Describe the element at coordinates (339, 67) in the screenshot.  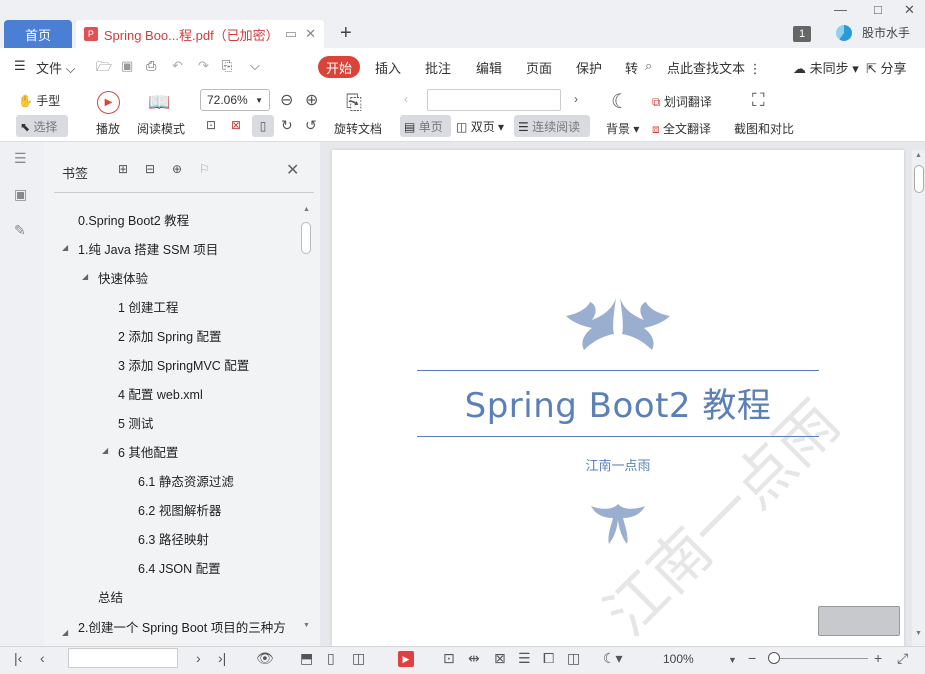
I see `menu-tab-start: 开始` at that location.